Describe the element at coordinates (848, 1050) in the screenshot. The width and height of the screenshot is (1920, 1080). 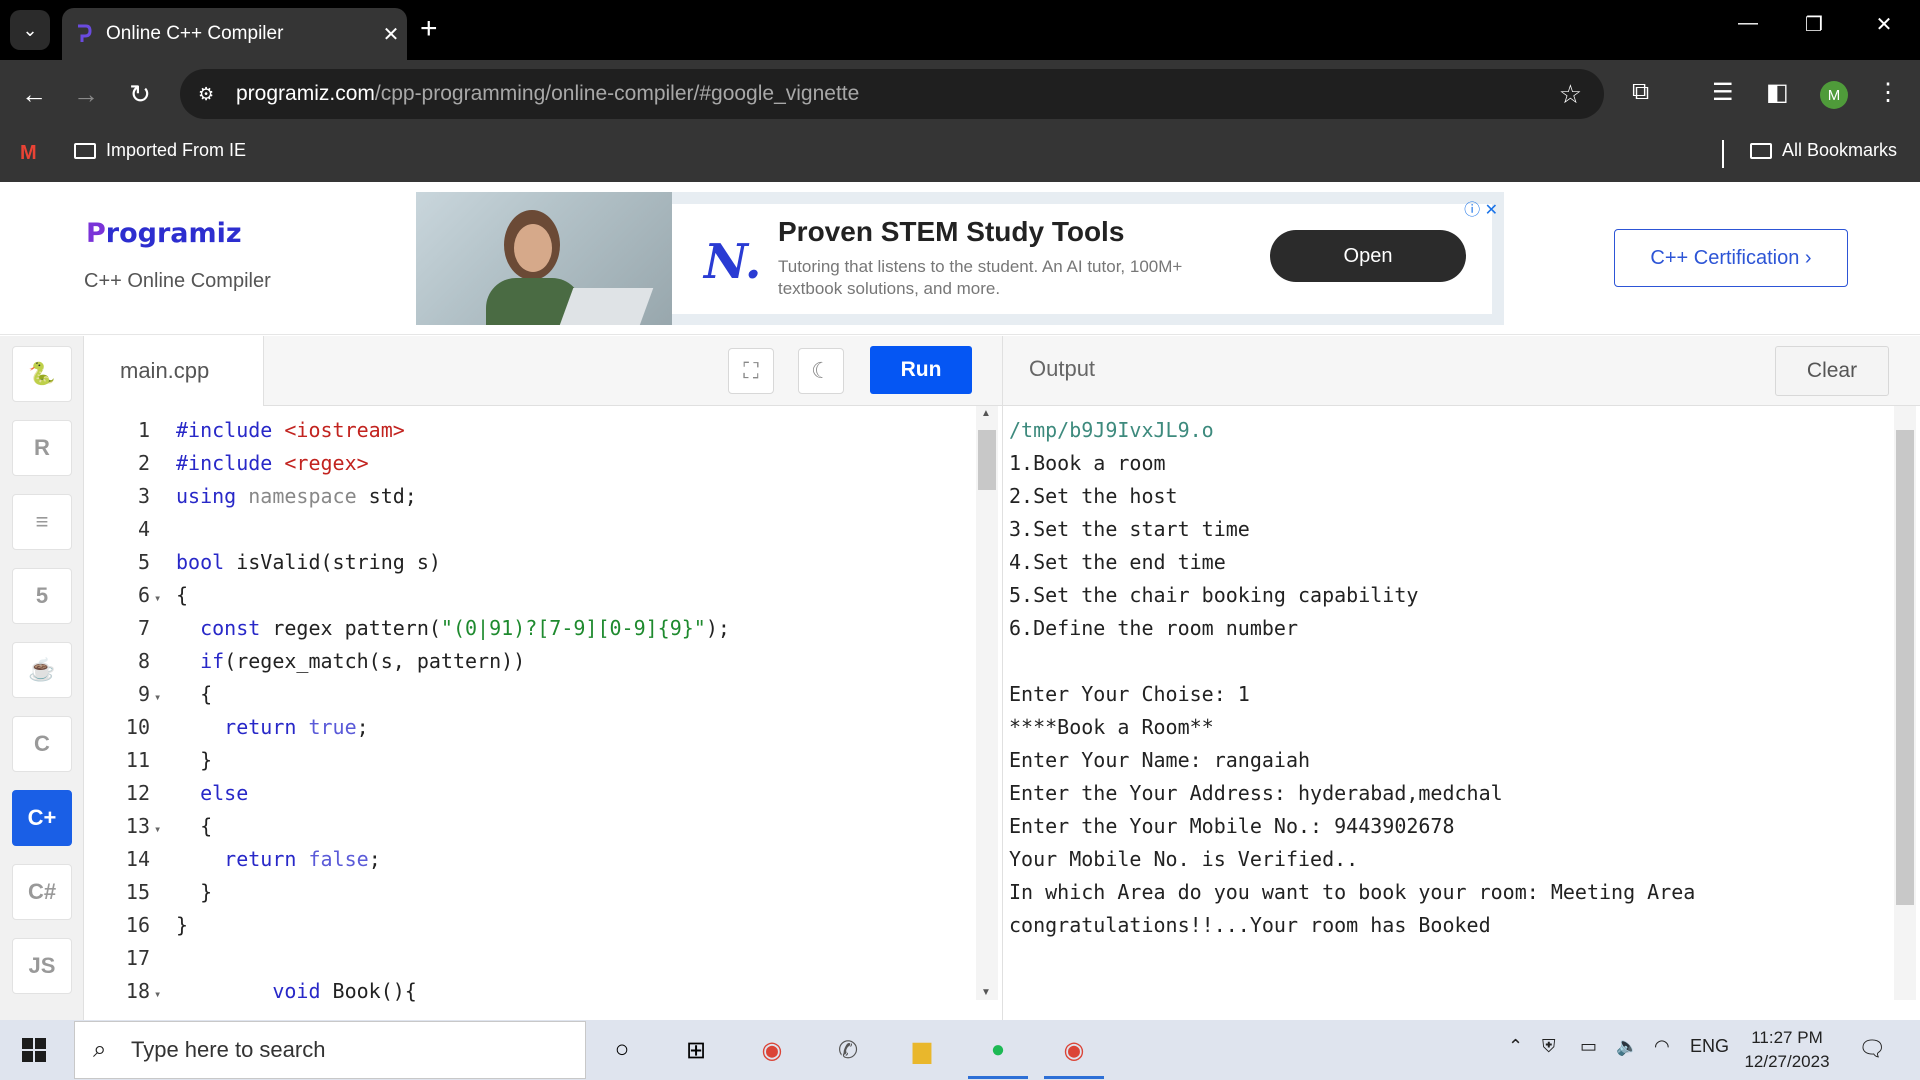
I see `whatsapp-icon: ✆` at that location.